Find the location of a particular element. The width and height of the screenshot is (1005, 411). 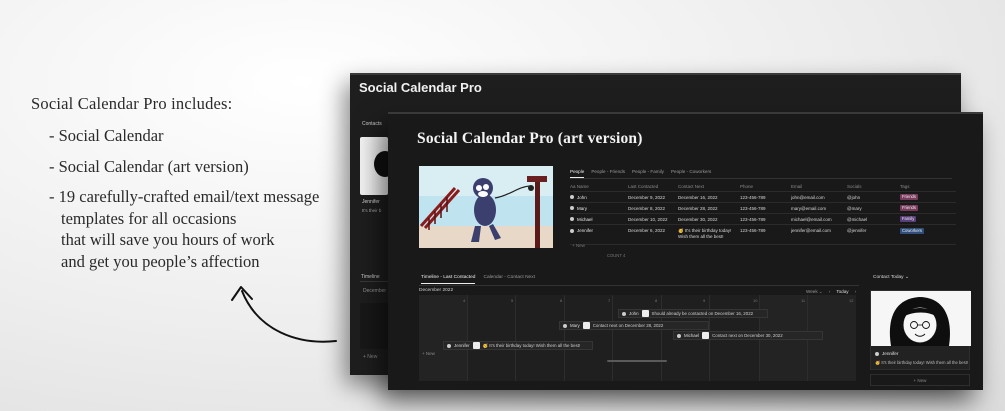

column-header-socials: Socials is located at coordinates (873, 186).